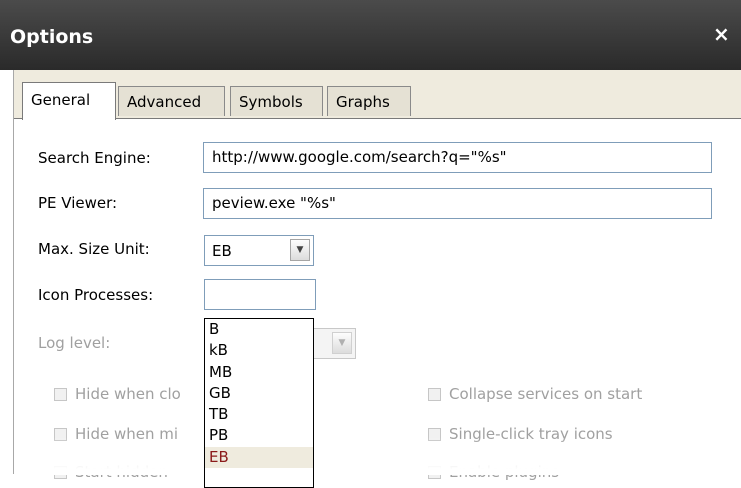 Image resolution: width=741 pixels, height=488 pixels. Describe the element at coordinates (259, 393) in the screenshot. I see `dropdown-option-gb: GB` at that location.